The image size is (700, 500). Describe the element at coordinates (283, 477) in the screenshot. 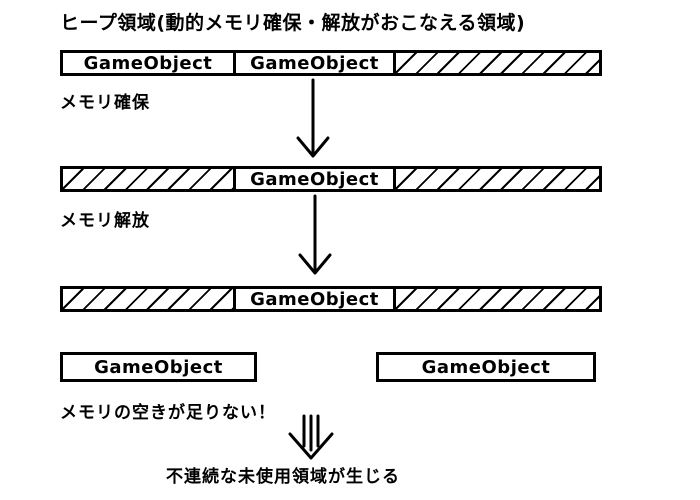

I see `caption-result: 不連続な未使用領域が生じる` at that location.